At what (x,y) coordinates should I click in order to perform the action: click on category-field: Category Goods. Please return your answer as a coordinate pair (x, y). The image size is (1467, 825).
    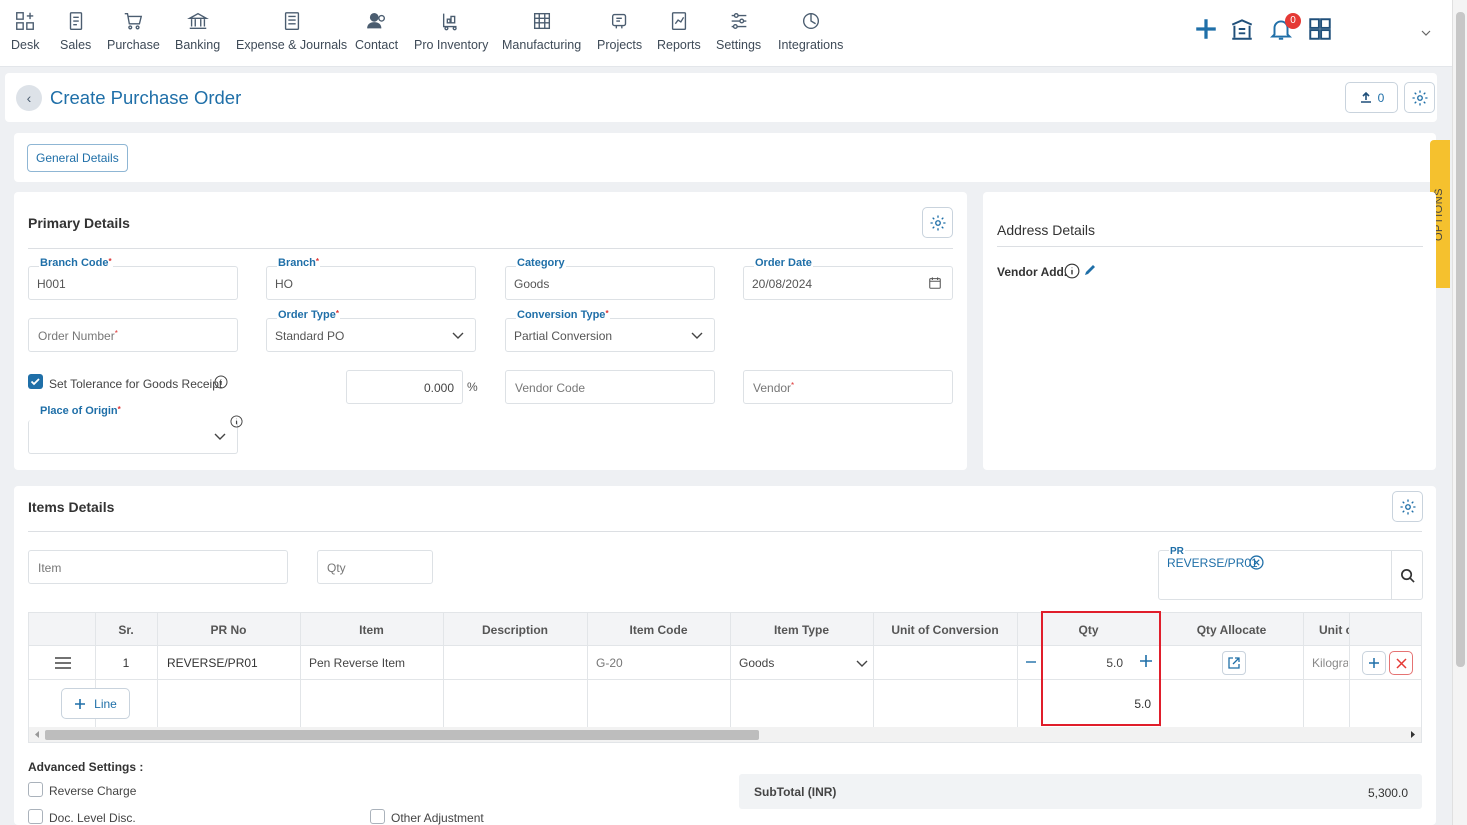
    Looking at the image, I should click on (610, 278).